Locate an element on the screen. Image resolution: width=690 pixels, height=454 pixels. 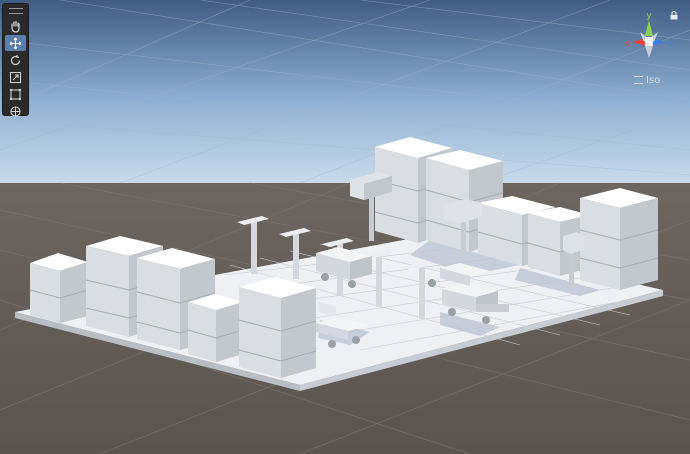
rect-tool-button is located at coordinates (15, 94).